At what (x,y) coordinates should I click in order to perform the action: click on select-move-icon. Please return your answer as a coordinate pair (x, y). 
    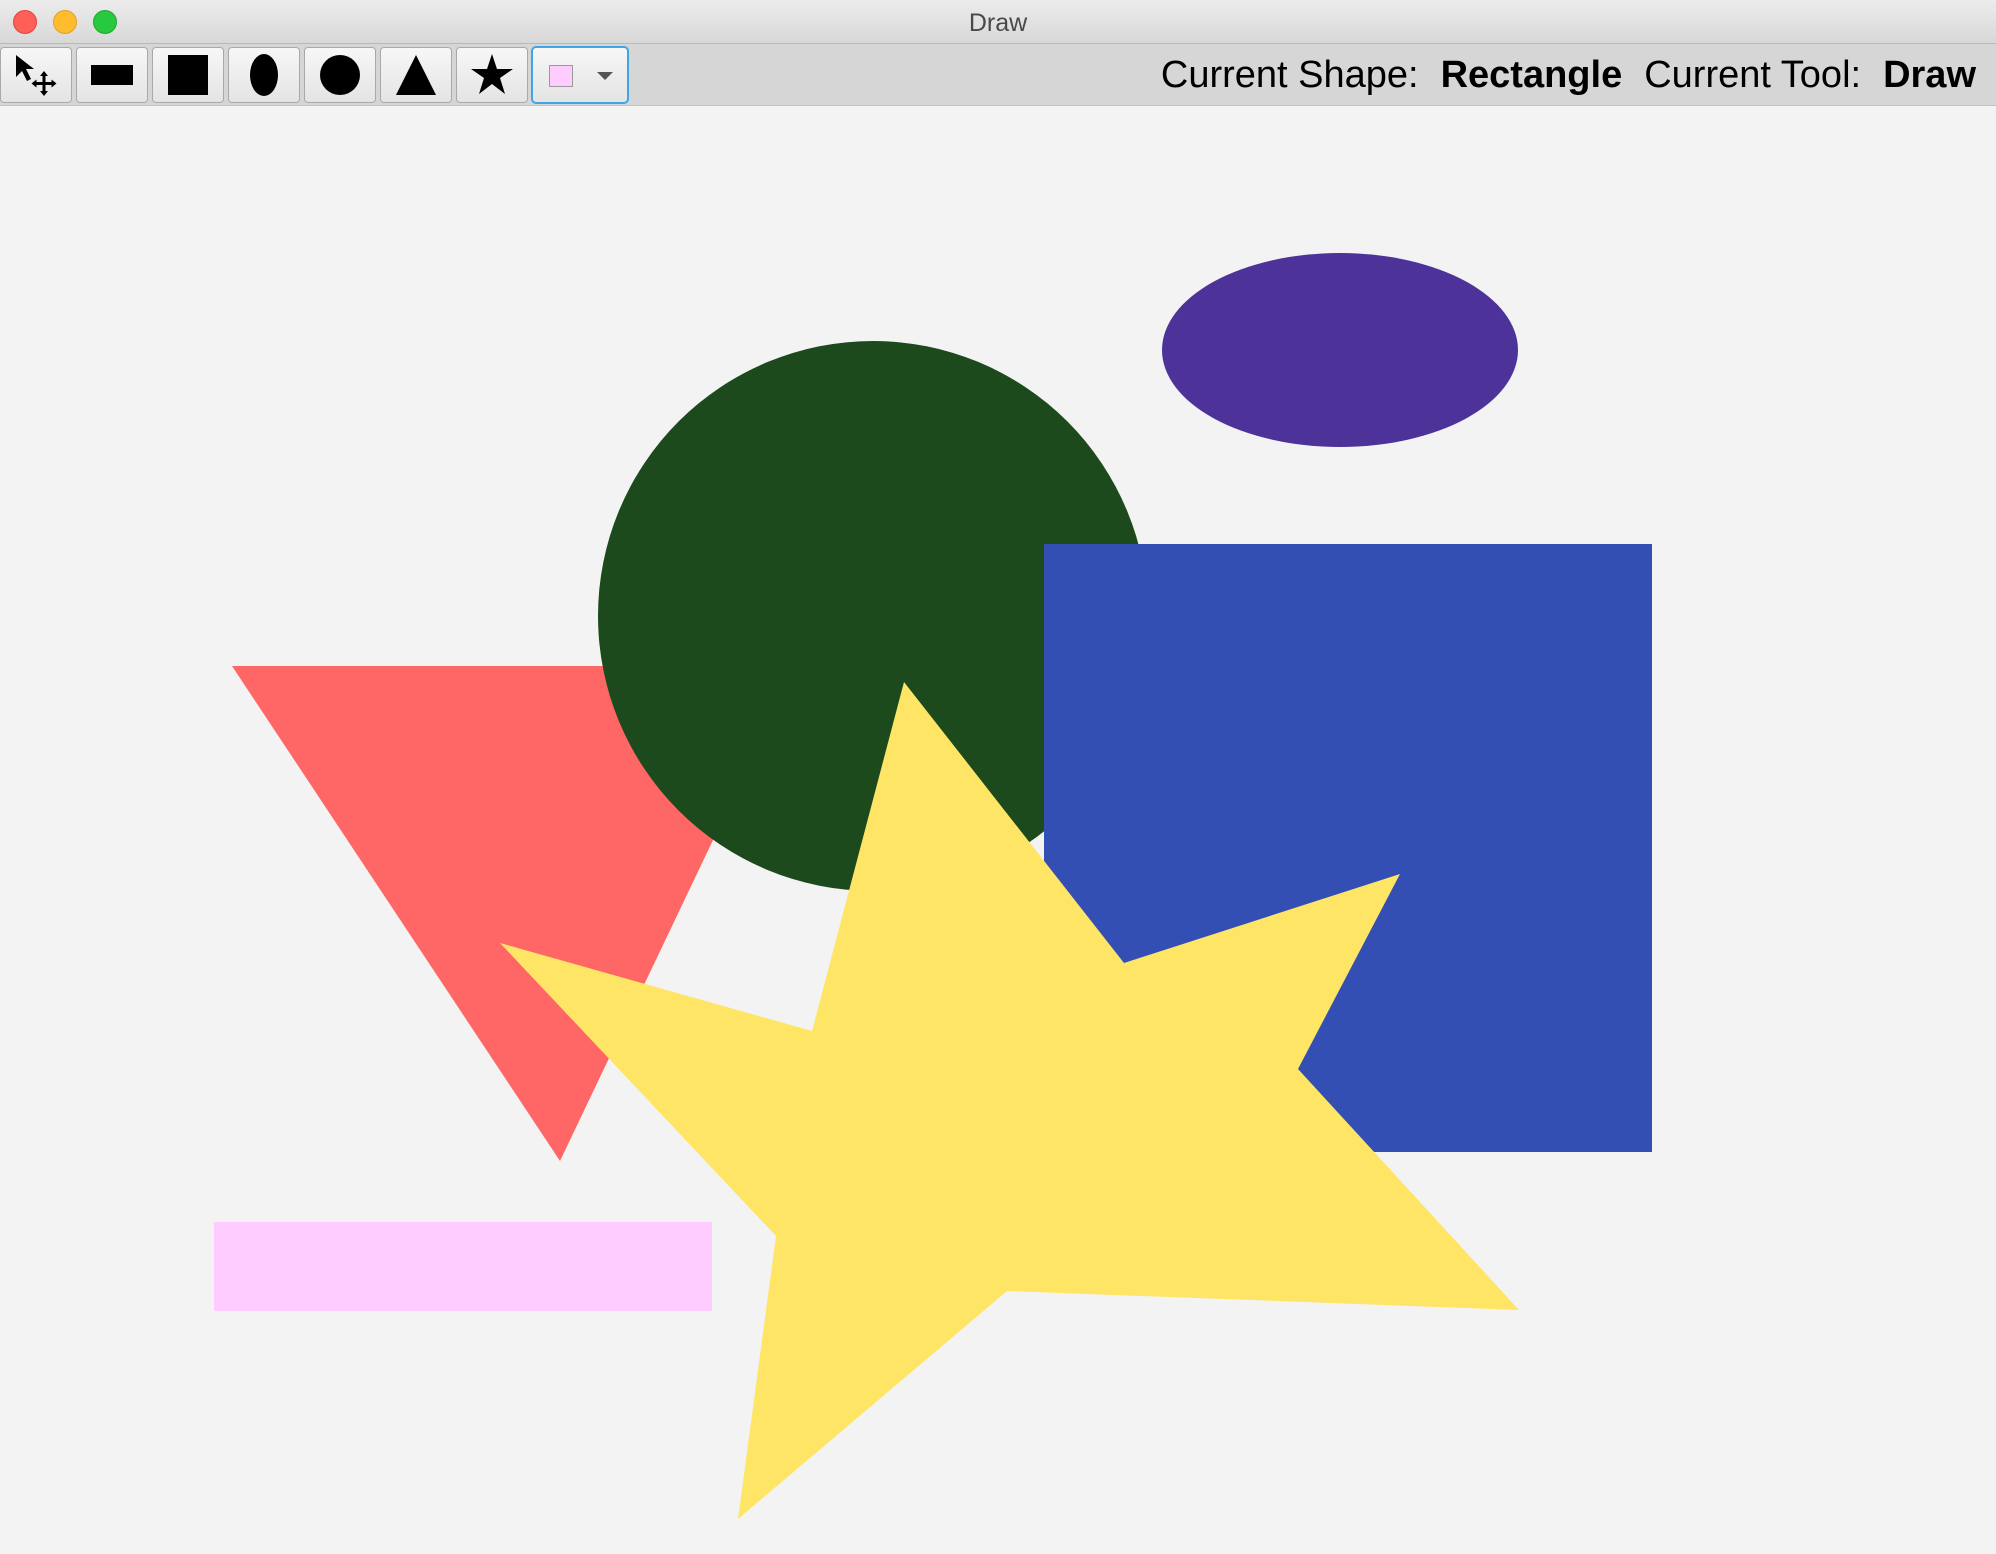
    Looking at the image, I should click on (36, 75).